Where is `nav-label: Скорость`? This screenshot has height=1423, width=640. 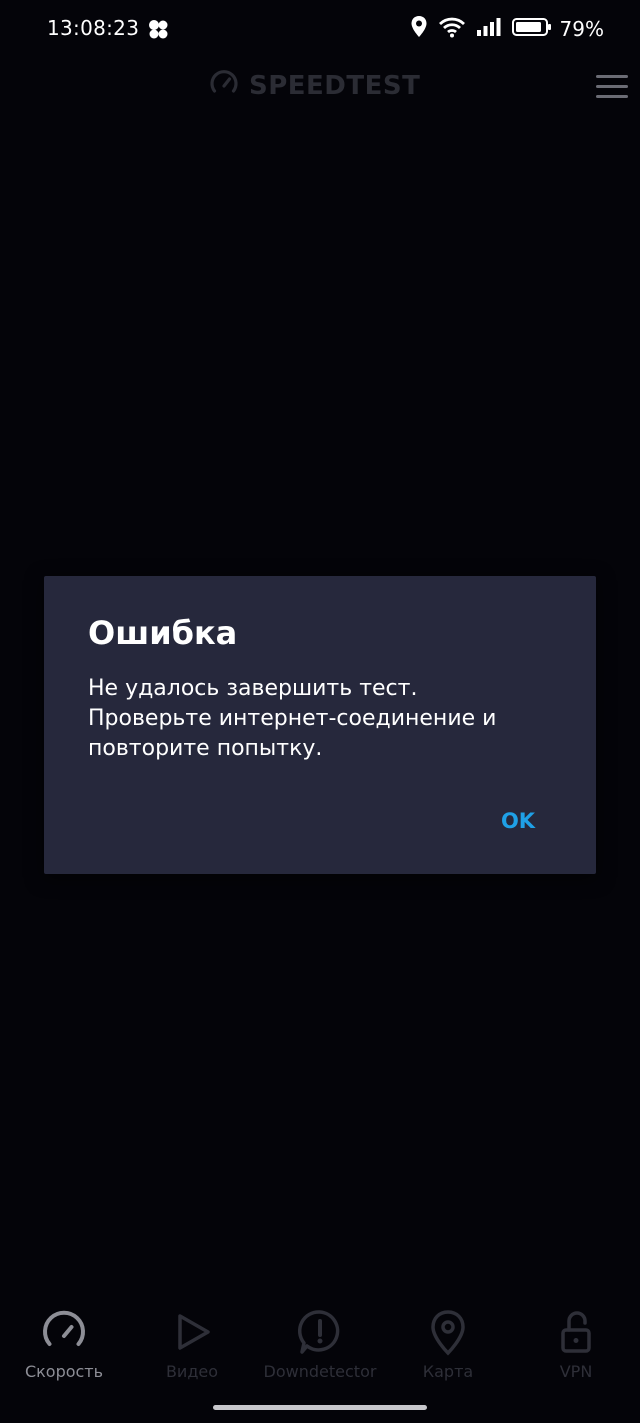
nav-label: Скорость is located at coordinates (64, 1371).